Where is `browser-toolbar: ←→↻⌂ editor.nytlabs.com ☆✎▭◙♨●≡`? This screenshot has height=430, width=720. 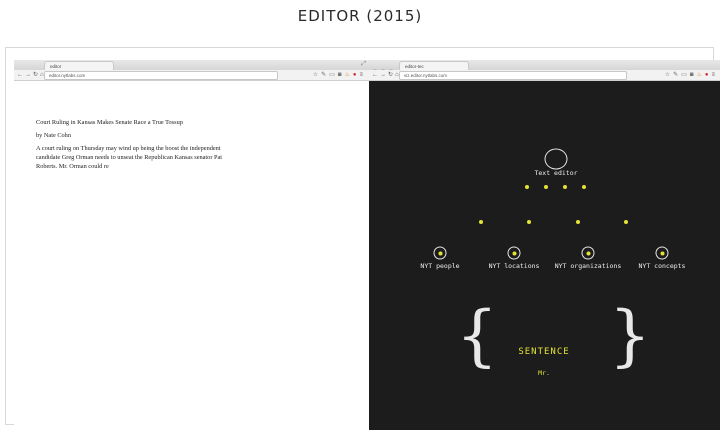
browser-toolbar: ←→↻⌂ editor.nytlabs.com ☆✎▭◙♨●≡ is located at coordinates (192, 75).